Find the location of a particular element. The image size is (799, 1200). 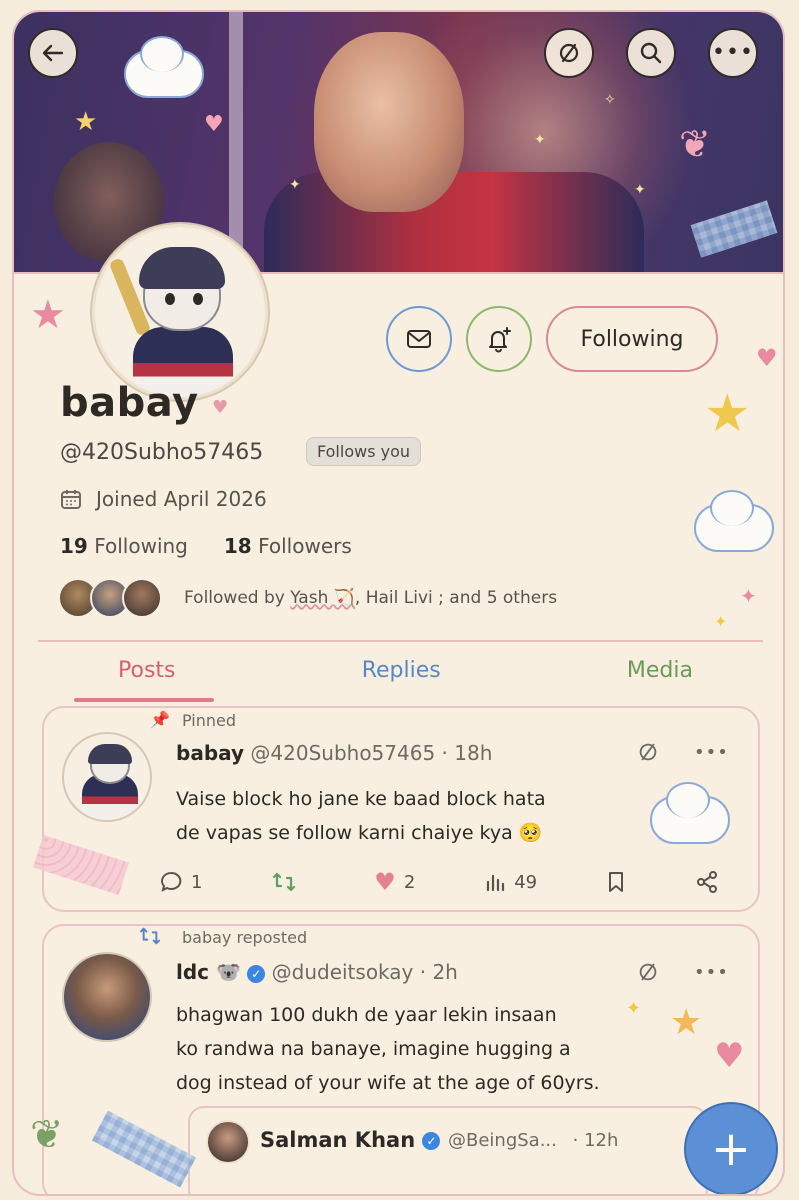

tab-replies: Replies is located at coordinates (401, 678).